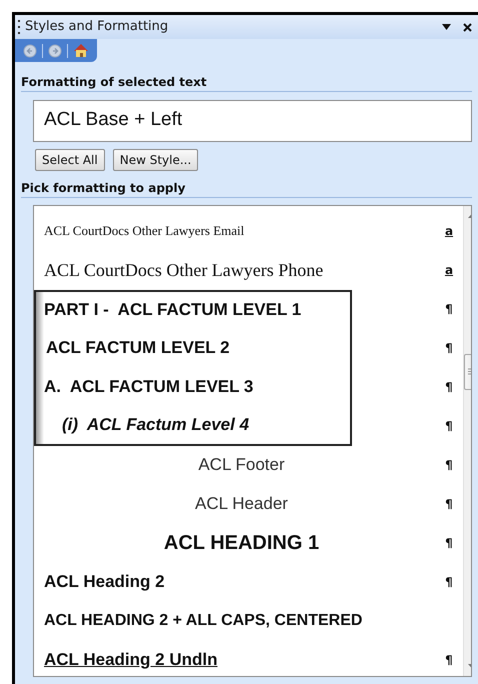 This screenshot has width=478, height=684. Describe the element at coordinates (193, 387) in the screenshot. I see `style-name: A. ACL FACTUM LEVEL 3` at that location.